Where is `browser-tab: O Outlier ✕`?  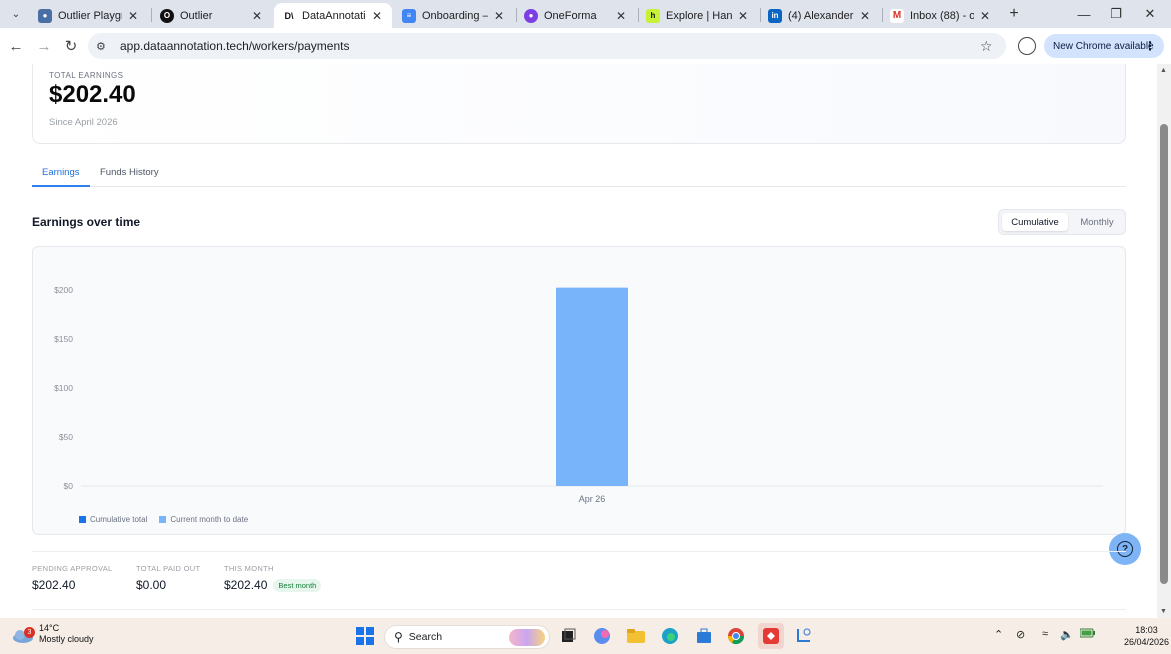 browser-tab: O Outlier ✕ is located at coordinates (212, 15).